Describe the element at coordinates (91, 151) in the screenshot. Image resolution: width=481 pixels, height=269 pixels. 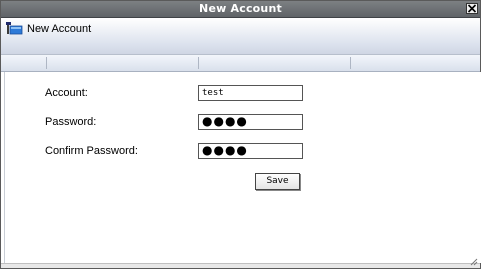
I see `confirm-password-label: Confirm Password:` at that location.